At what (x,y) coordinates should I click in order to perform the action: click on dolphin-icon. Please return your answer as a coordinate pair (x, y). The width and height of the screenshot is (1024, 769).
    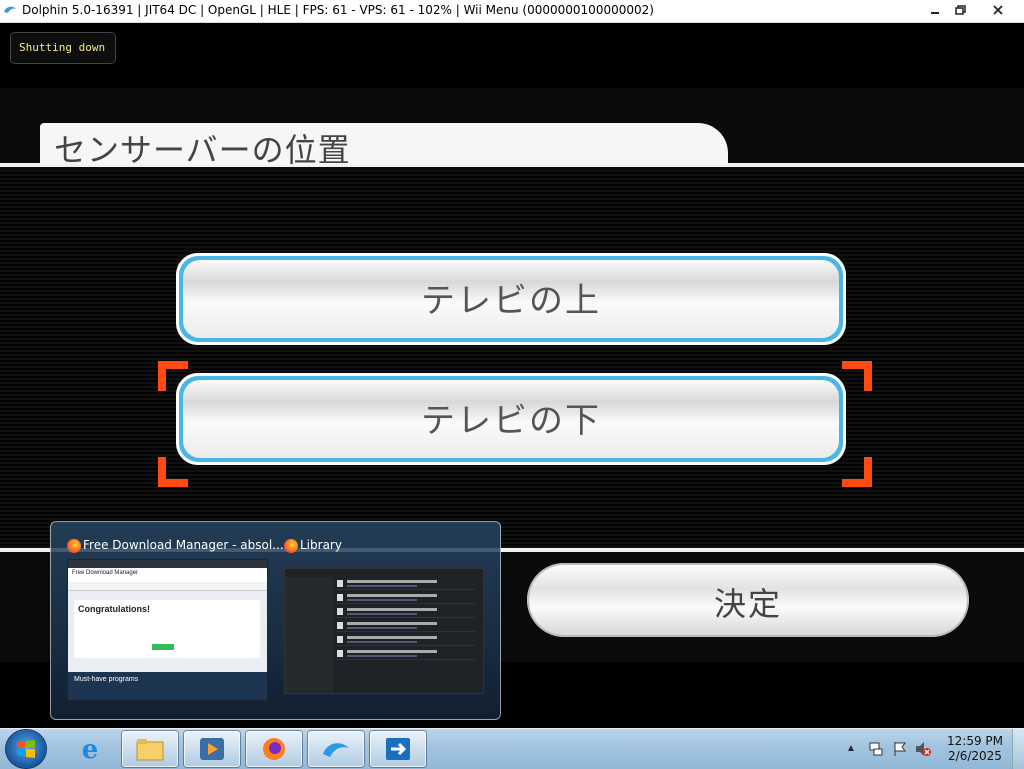
    Looking at the image, I should click on (336, 750).